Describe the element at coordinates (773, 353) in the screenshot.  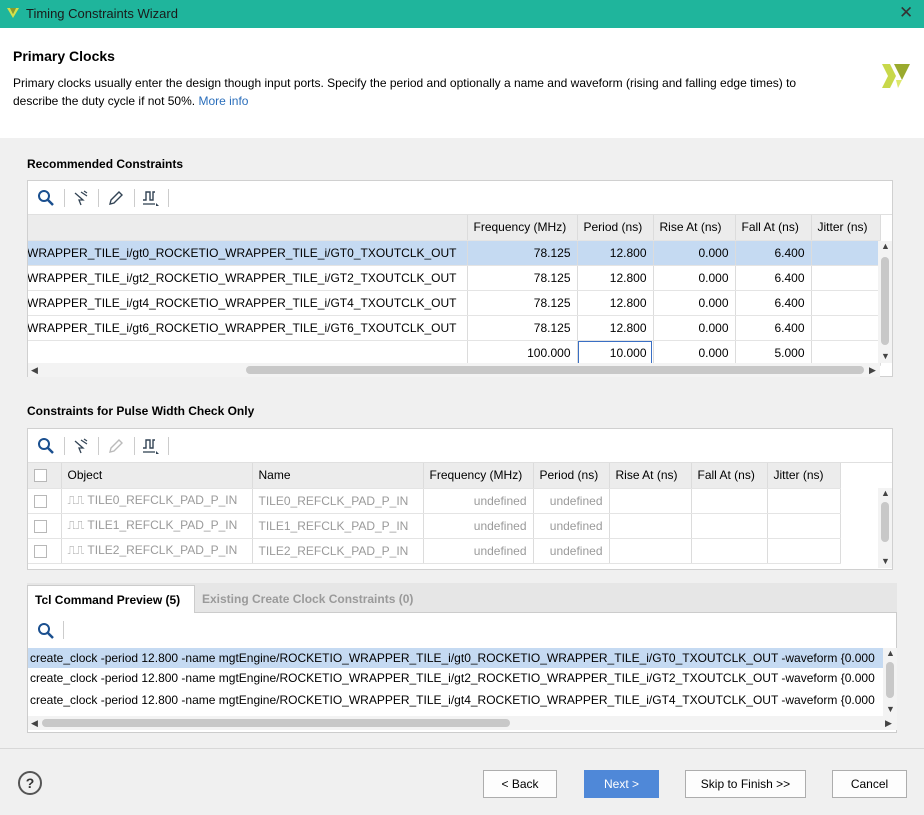
I see `fall-cell: 5.000` at that location.